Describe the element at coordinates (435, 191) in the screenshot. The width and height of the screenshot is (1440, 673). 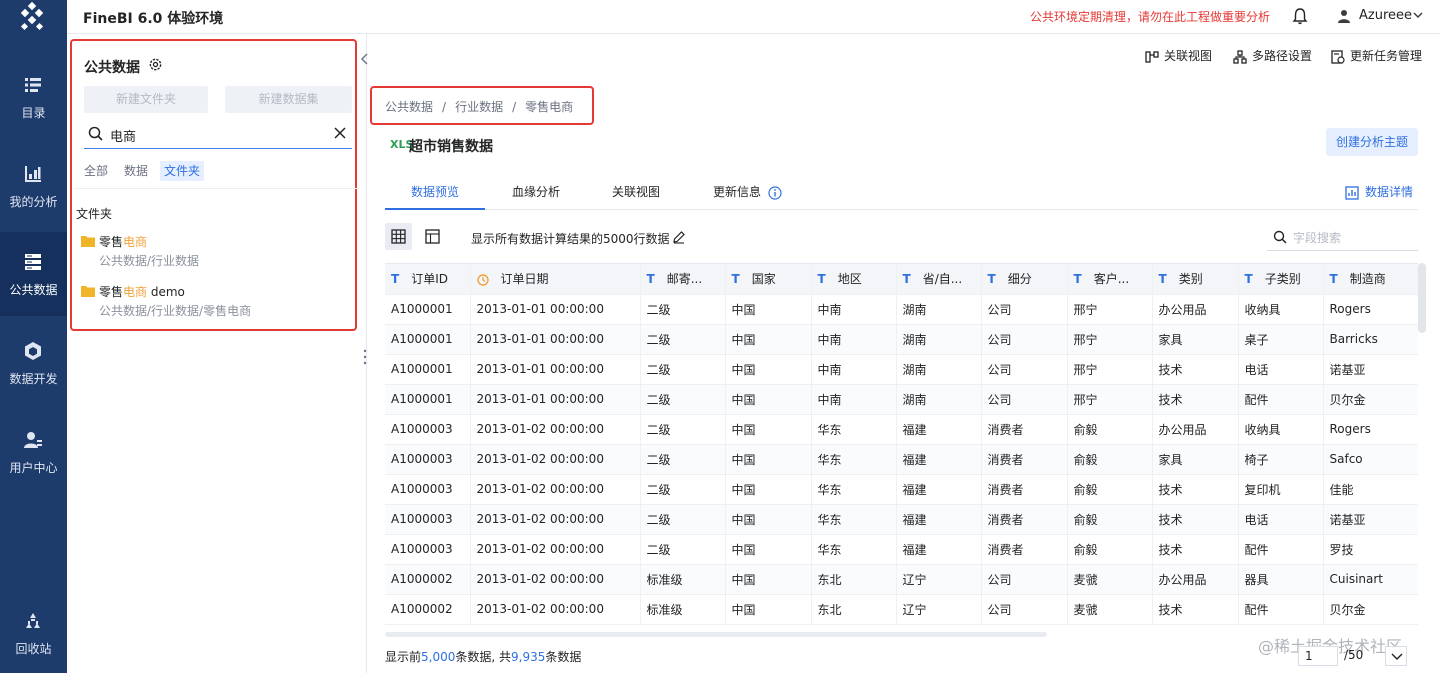
I see `tab-data-preview: 数据预览` at that location.